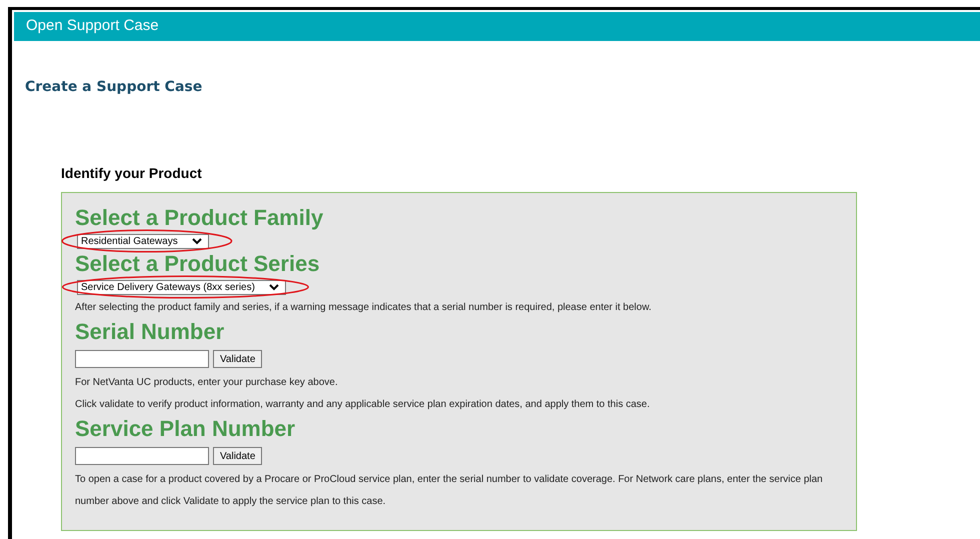 This screenshot has width=980, height=539. I want to click on help-text: After selecting the product family and series, if a warning message indicates that a serial number is required, please enter it below., so click(363, 308).